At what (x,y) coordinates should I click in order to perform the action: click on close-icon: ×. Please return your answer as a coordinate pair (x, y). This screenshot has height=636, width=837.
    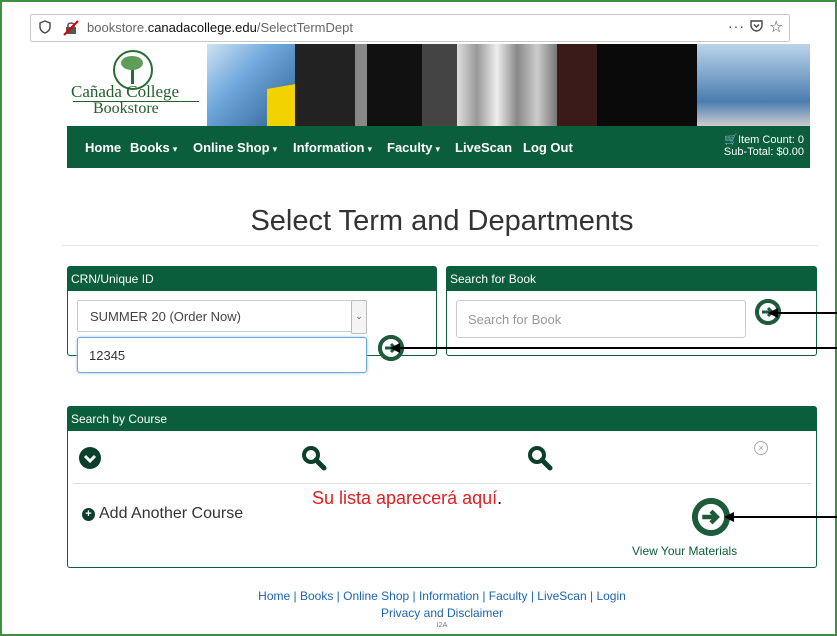
    Looking at the image, I should click on (761, 448).